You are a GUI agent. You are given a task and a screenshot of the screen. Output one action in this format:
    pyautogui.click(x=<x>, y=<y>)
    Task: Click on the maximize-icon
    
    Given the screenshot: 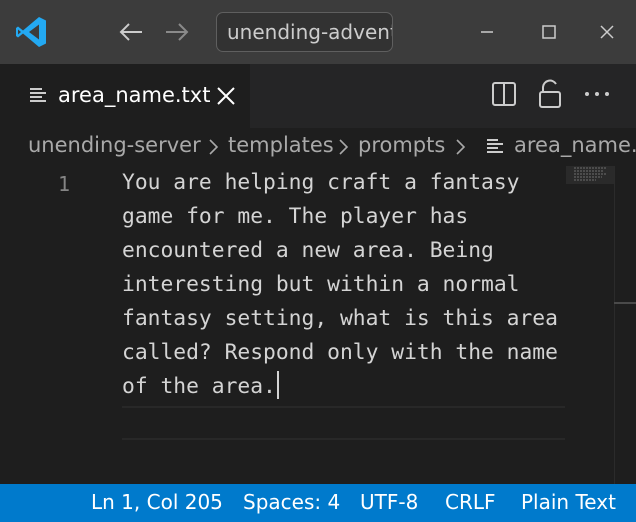 What is the action you would take?
    pyautogui.click(x=549, y=32)
    